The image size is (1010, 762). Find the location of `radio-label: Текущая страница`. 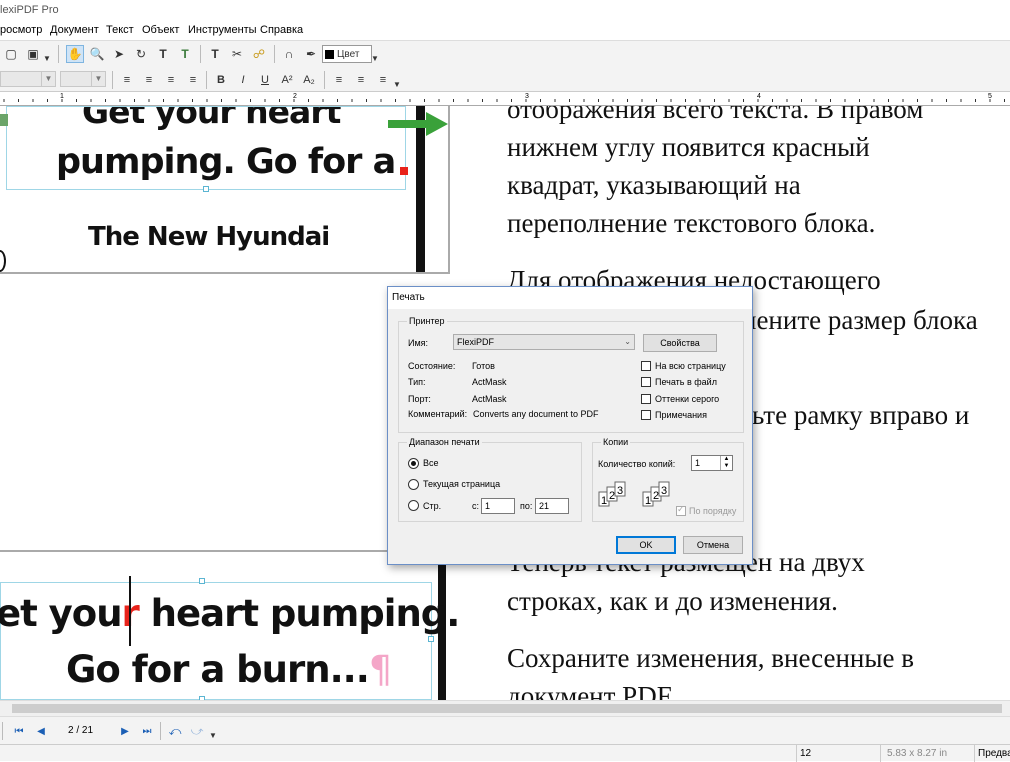

radio-label: Текущая страница is located at coordinates (462, 484).